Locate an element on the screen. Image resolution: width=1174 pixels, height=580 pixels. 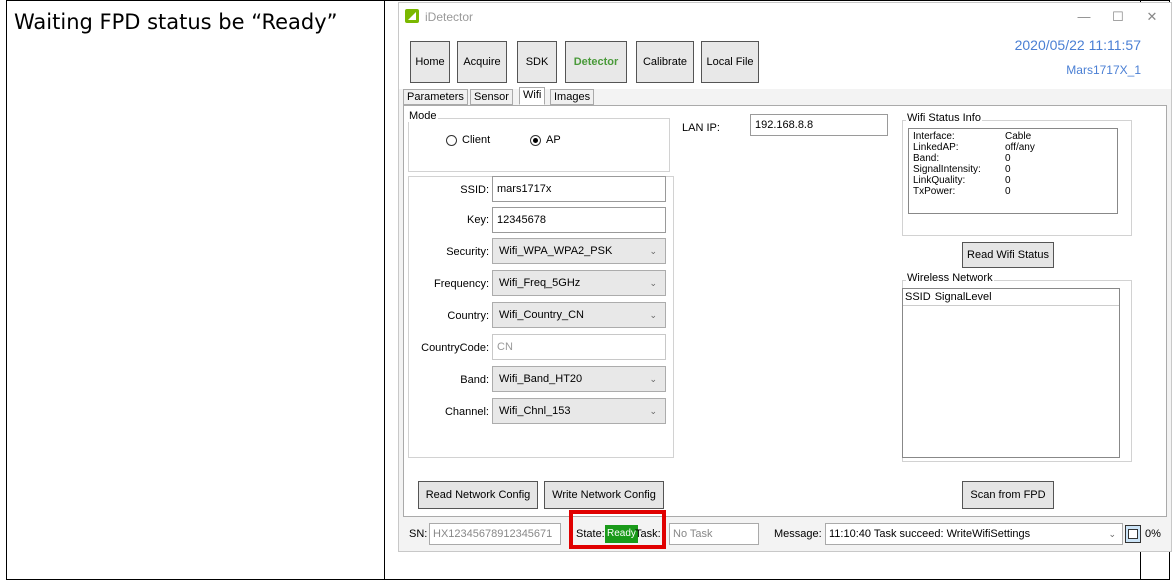
status-row: SignalIntensity: 0 is located at coordinates (1013, 169).